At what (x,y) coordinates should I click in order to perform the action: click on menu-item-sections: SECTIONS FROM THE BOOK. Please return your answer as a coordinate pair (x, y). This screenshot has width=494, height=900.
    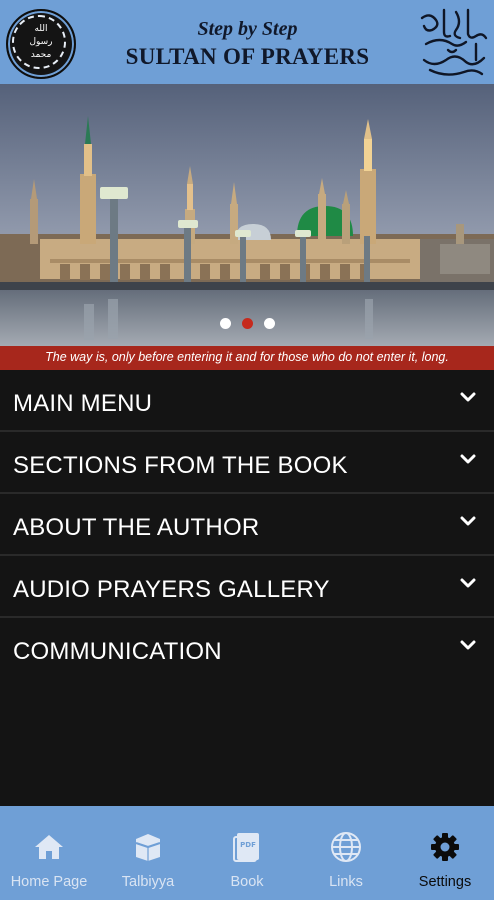
    Looking at the image, I should click on (247, 463).